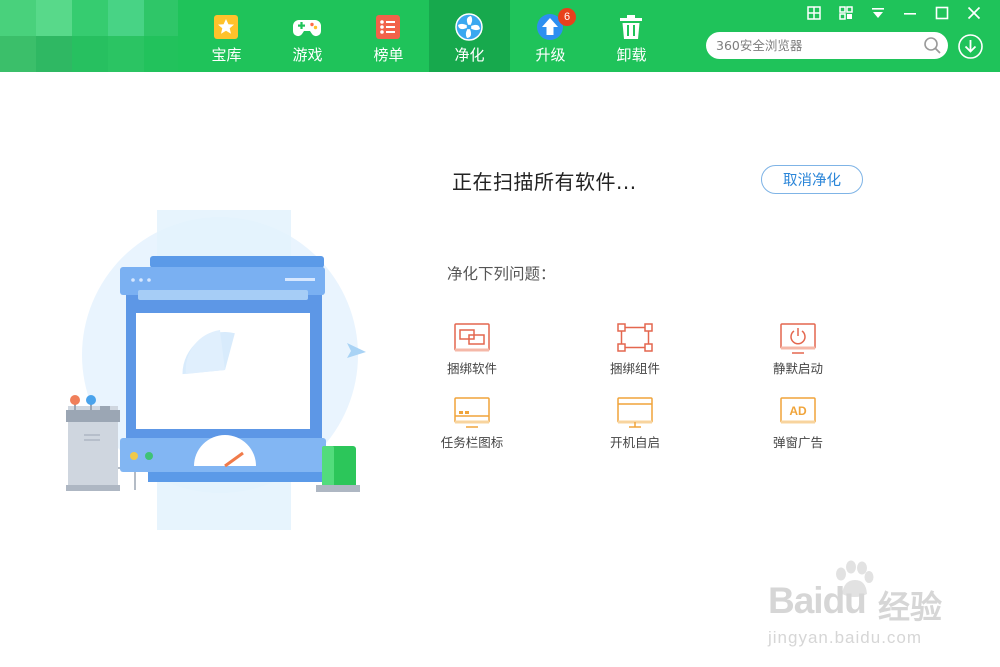  Describe the element at coordinates (216, 370) in the screenshot. I see `scanner-illustration` at that location.